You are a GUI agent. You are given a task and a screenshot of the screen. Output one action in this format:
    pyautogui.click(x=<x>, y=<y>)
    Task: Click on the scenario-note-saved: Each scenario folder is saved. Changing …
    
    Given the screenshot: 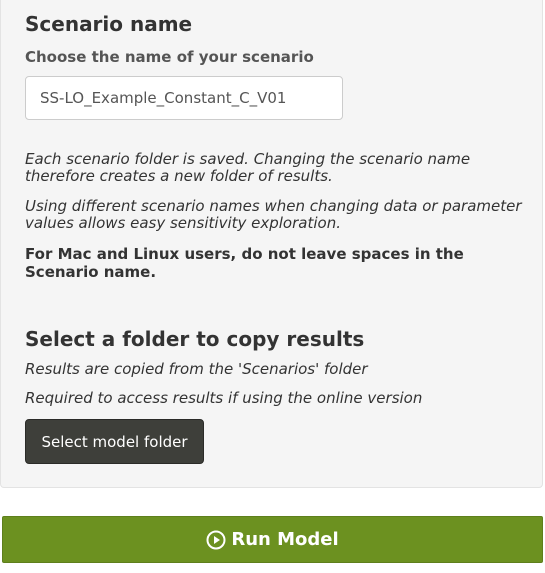 What is the action you would take?
    pyautogui.click(x=248, y=167)
    